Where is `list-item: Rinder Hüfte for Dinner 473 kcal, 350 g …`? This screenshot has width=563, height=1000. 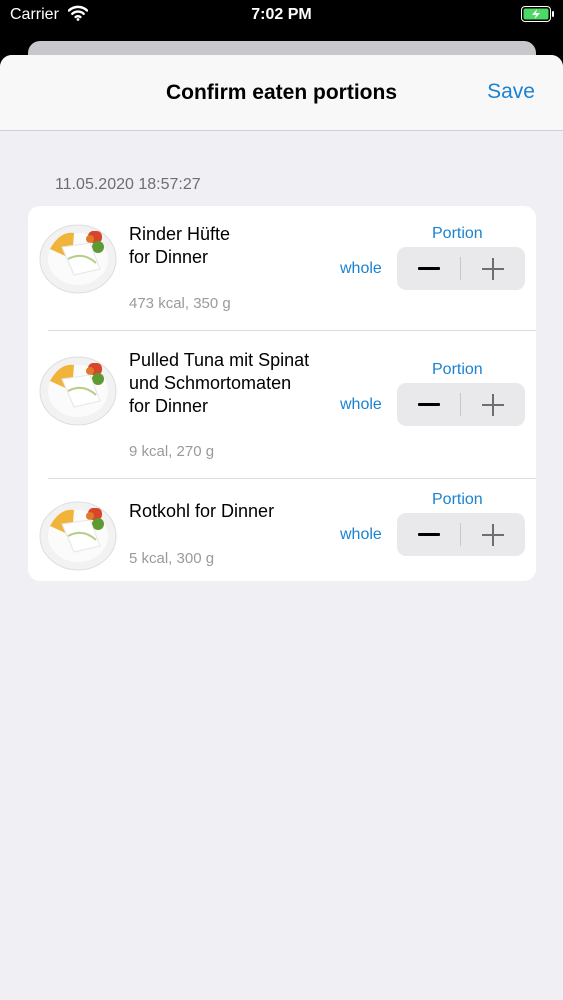 list-item: Rinder Hüfte for Dinner 473 kcal, 350 g … is located at coordinates (282, 268).